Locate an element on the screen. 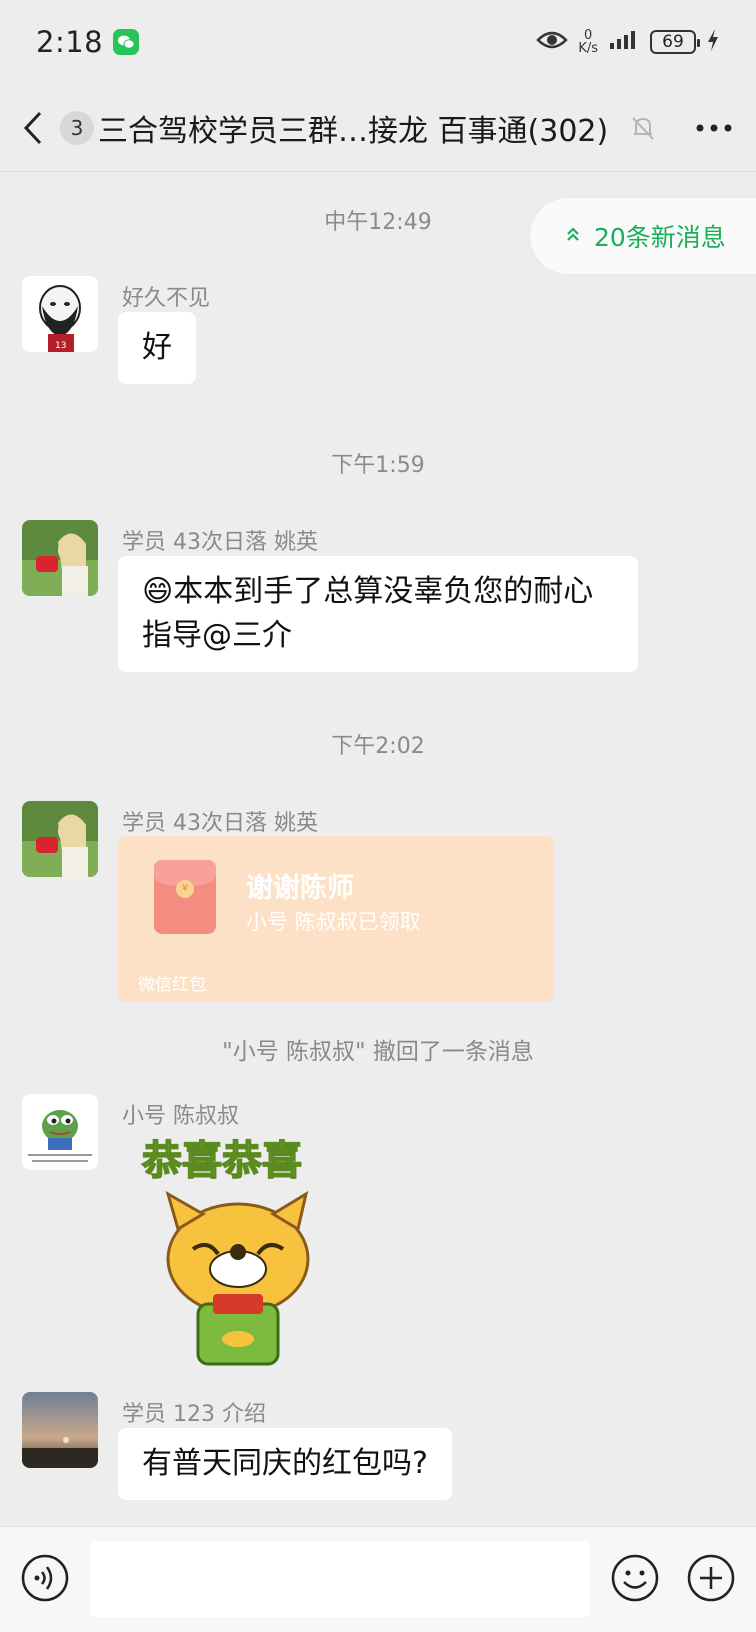 The image size is (756, 1632). avatar: 13 is located at coordinates (60, 314).